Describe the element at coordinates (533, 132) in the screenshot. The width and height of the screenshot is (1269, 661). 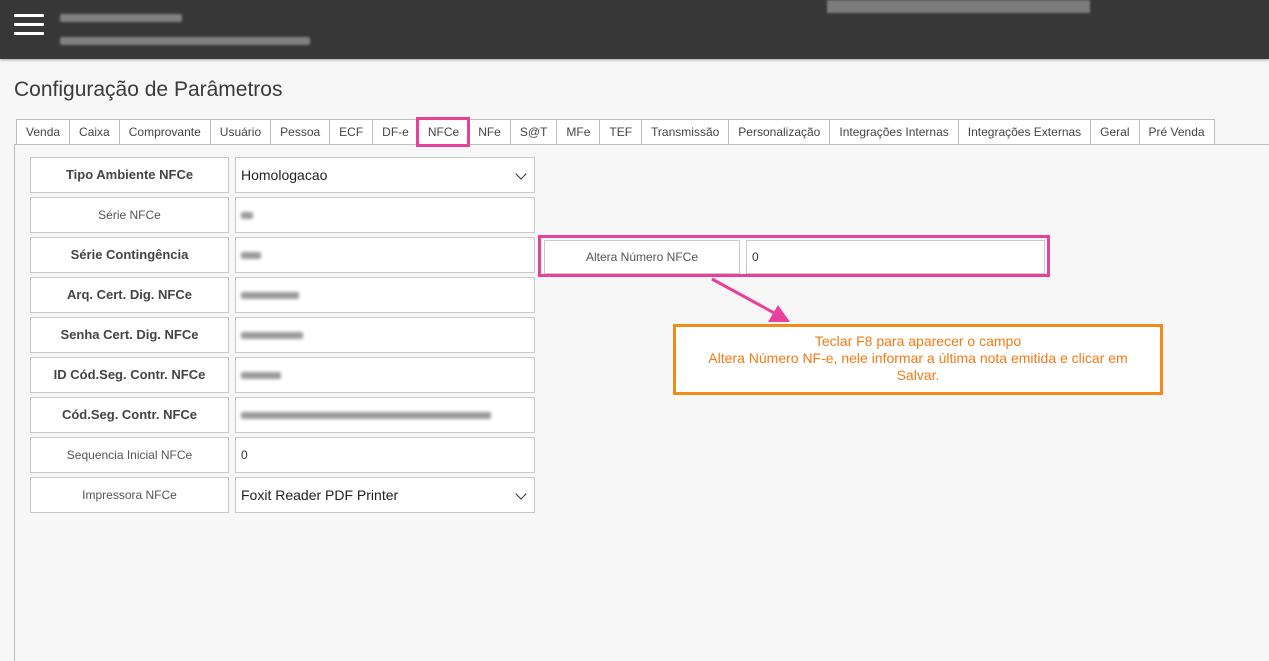
I see `tab-sat: S@T` at that location.